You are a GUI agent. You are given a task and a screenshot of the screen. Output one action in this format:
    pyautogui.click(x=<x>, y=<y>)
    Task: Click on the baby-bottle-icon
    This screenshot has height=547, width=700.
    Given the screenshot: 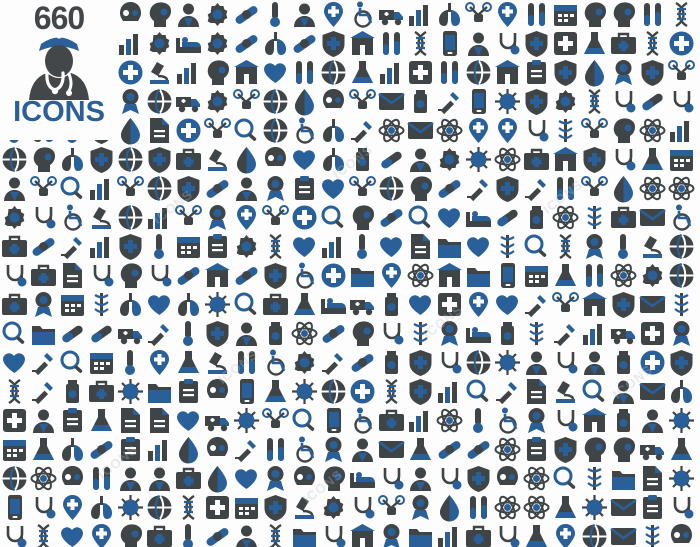 What is the action you would take?
    pyautogui.click(x=333, y=391)
    